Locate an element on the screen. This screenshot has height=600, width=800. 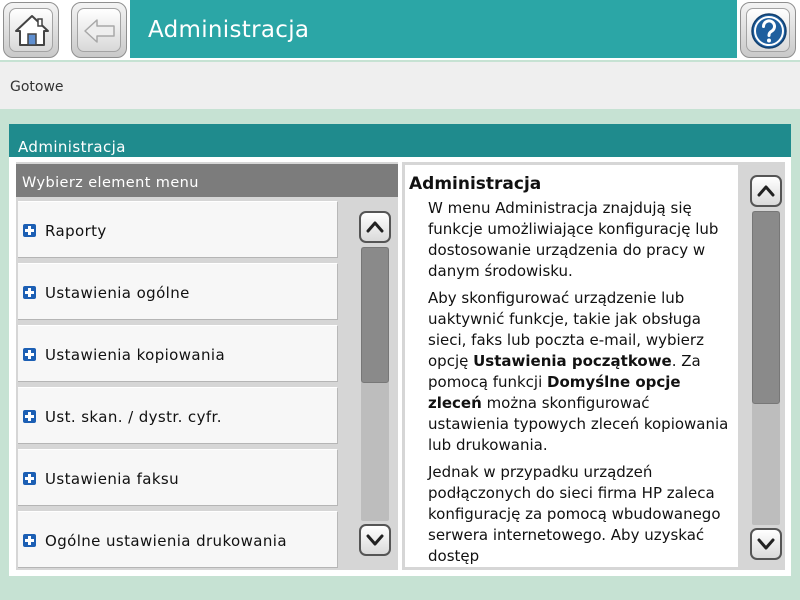
menu-scroll-up-button is located at coordinates (375, 227).